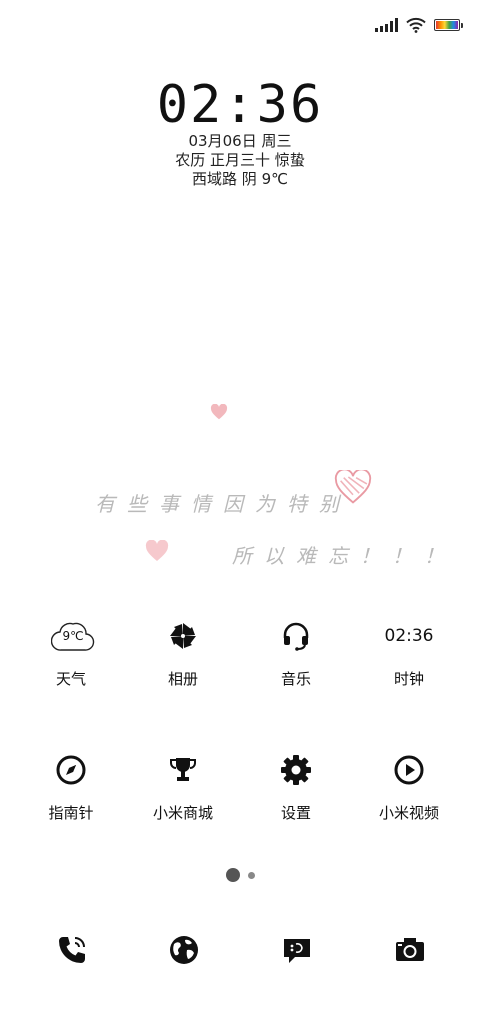 The image size is (480, 1013). I want to click on app-clock: 02:36 时钟, so click(409, 652).